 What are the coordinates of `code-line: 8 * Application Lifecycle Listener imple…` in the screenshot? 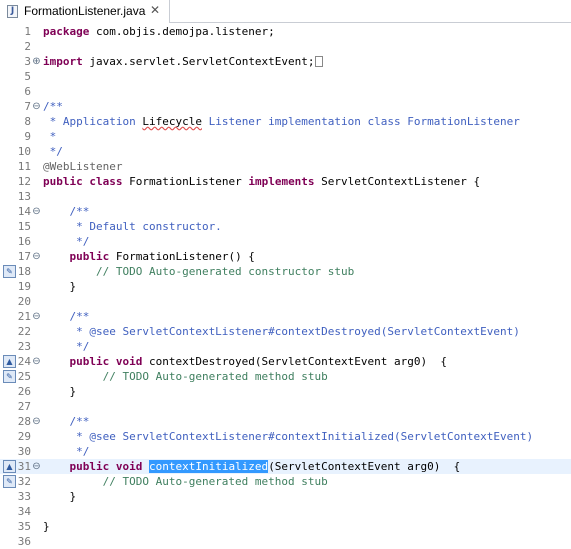 It's located at (285, 121).